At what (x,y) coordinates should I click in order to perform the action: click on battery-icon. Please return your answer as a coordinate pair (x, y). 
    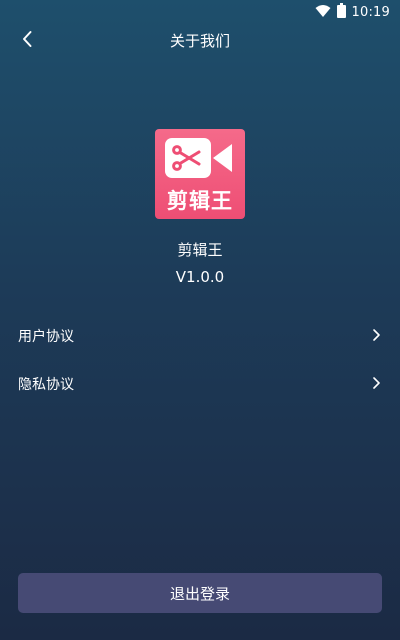
    Looking at the image, I should click on (341, 12).